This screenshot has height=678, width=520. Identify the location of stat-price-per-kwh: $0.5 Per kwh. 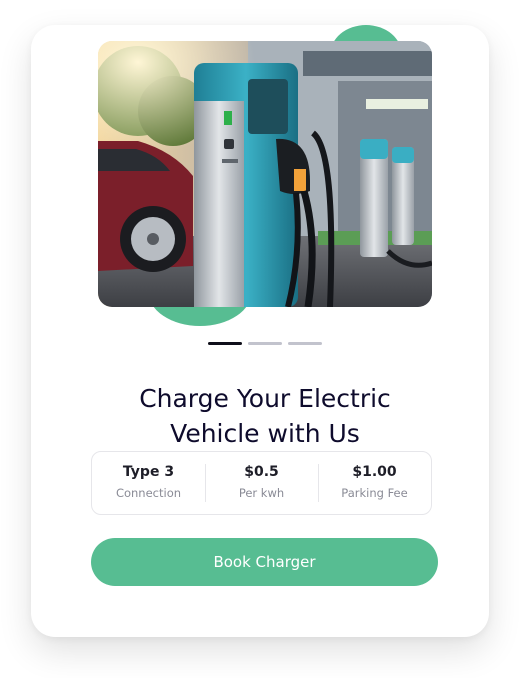
(261, 483).